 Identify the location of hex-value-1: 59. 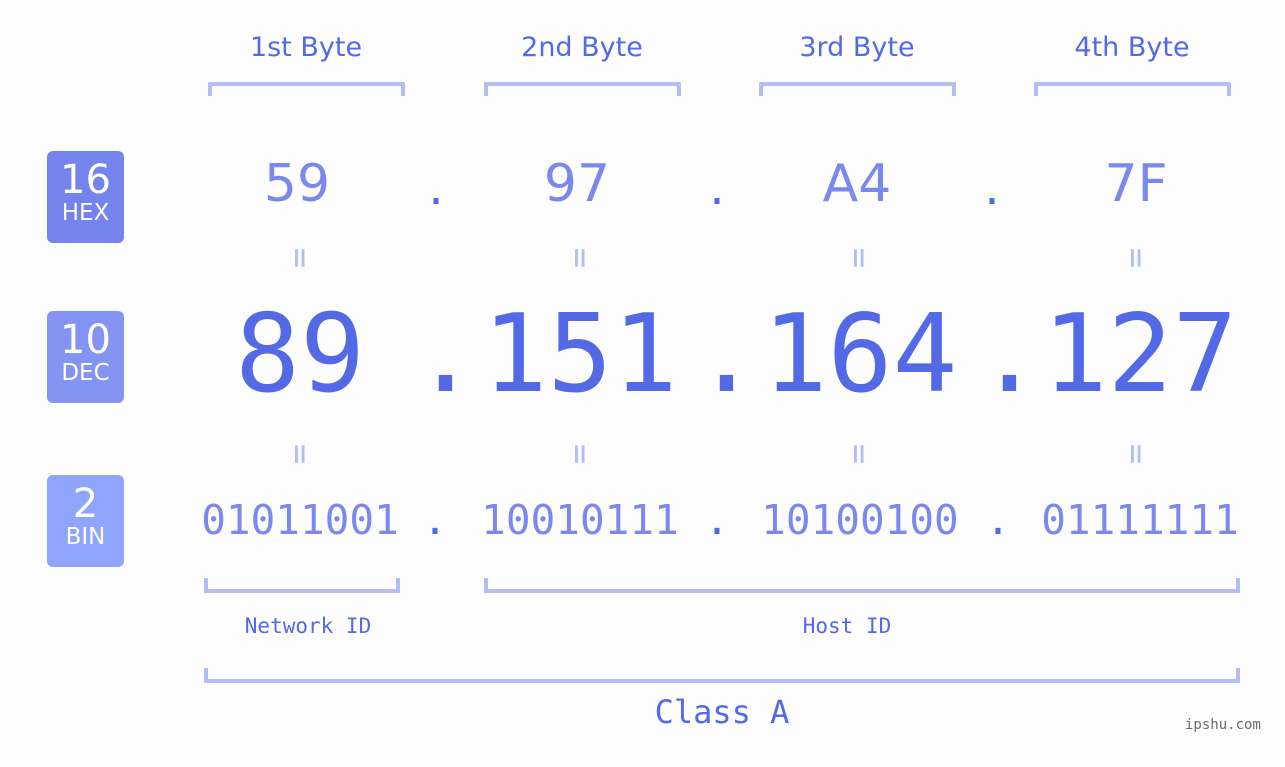
(297, 184).